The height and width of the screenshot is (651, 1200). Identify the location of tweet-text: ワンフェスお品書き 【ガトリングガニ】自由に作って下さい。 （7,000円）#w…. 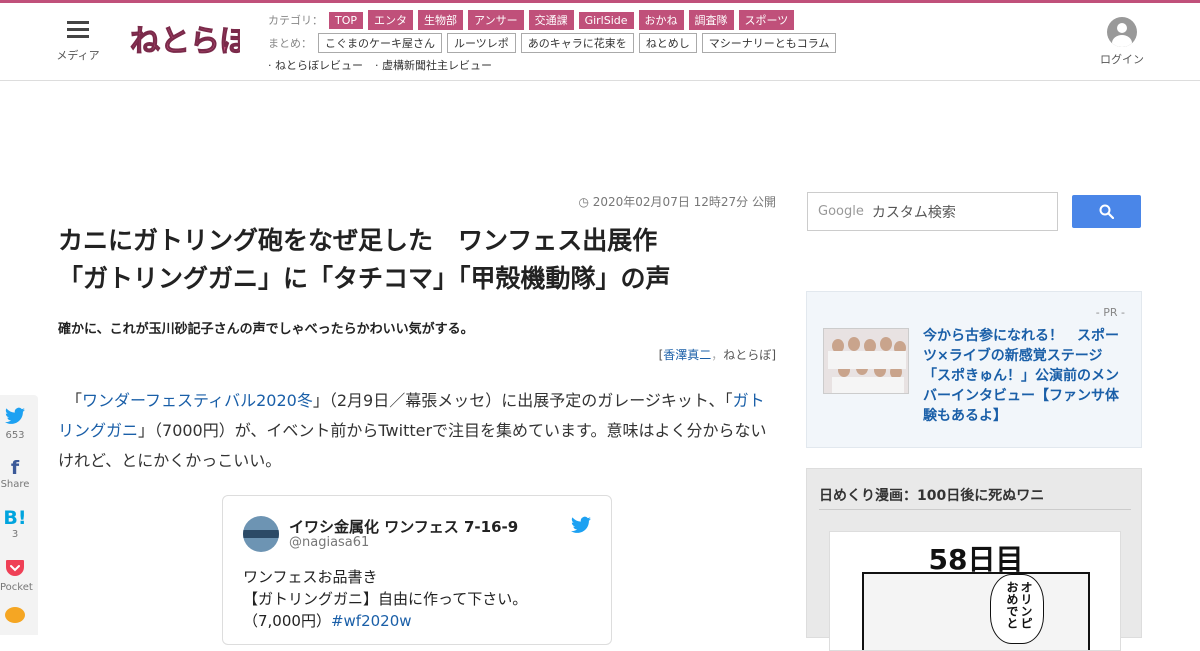
(385, 599).